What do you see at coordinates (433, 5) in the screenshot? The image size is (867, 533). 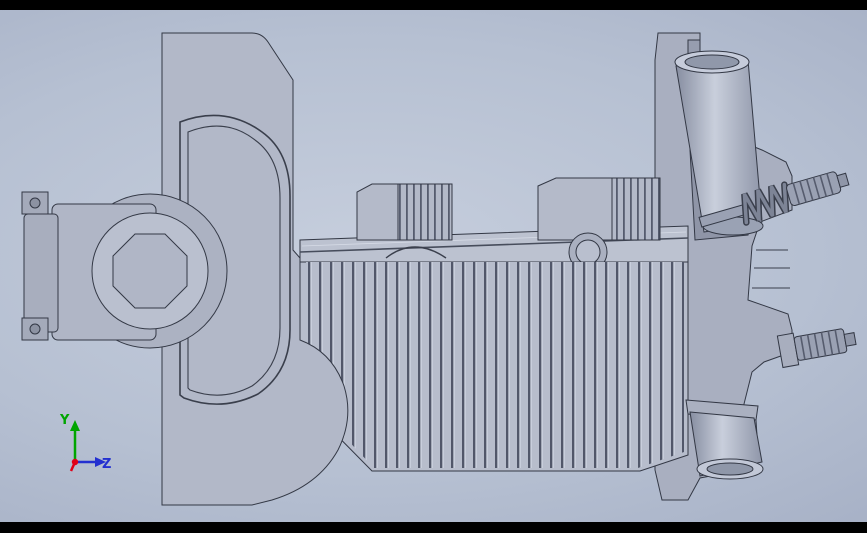 I see `letterbox-top` at bounding box center [433, 5].